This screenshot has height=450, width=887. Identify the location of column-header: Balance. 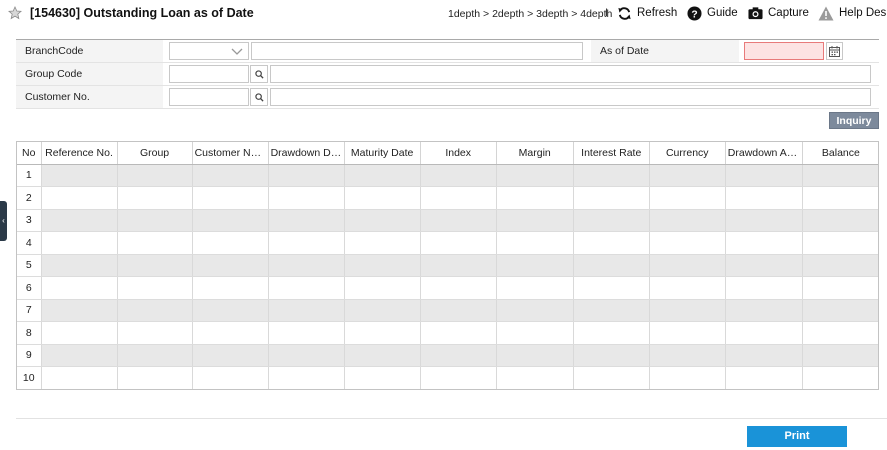
(840, 153).